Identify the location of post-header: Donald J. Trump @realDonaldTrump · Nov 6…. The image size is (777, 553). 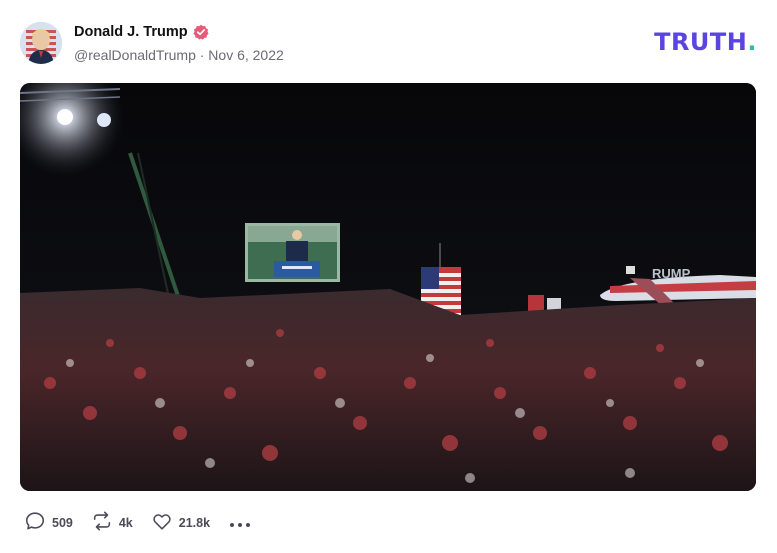
(388, 43).